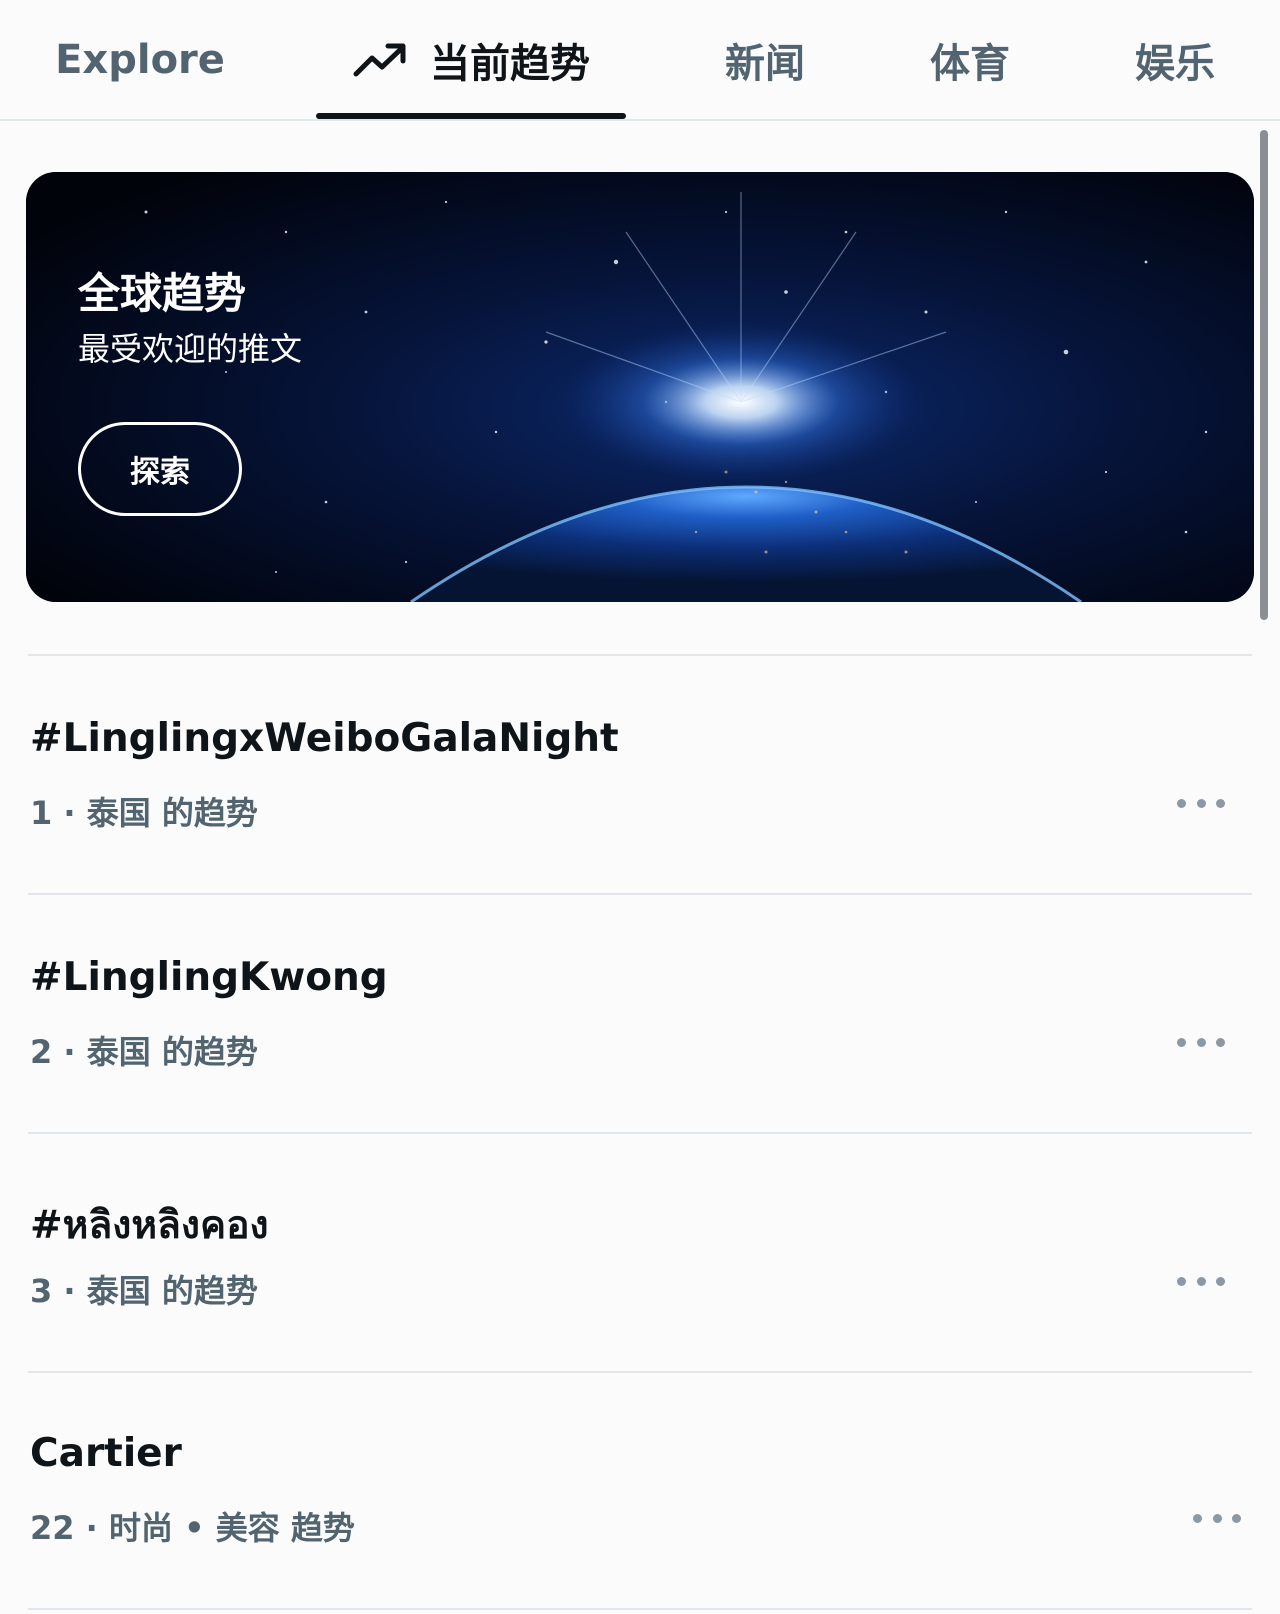 This screenshot has height=1614, width=1280. What do you see at coordinates (149, 1225) in the screenshot?
I see `trend-title: #หลิงหลิงคอง` at bounding box center [149, 1225].